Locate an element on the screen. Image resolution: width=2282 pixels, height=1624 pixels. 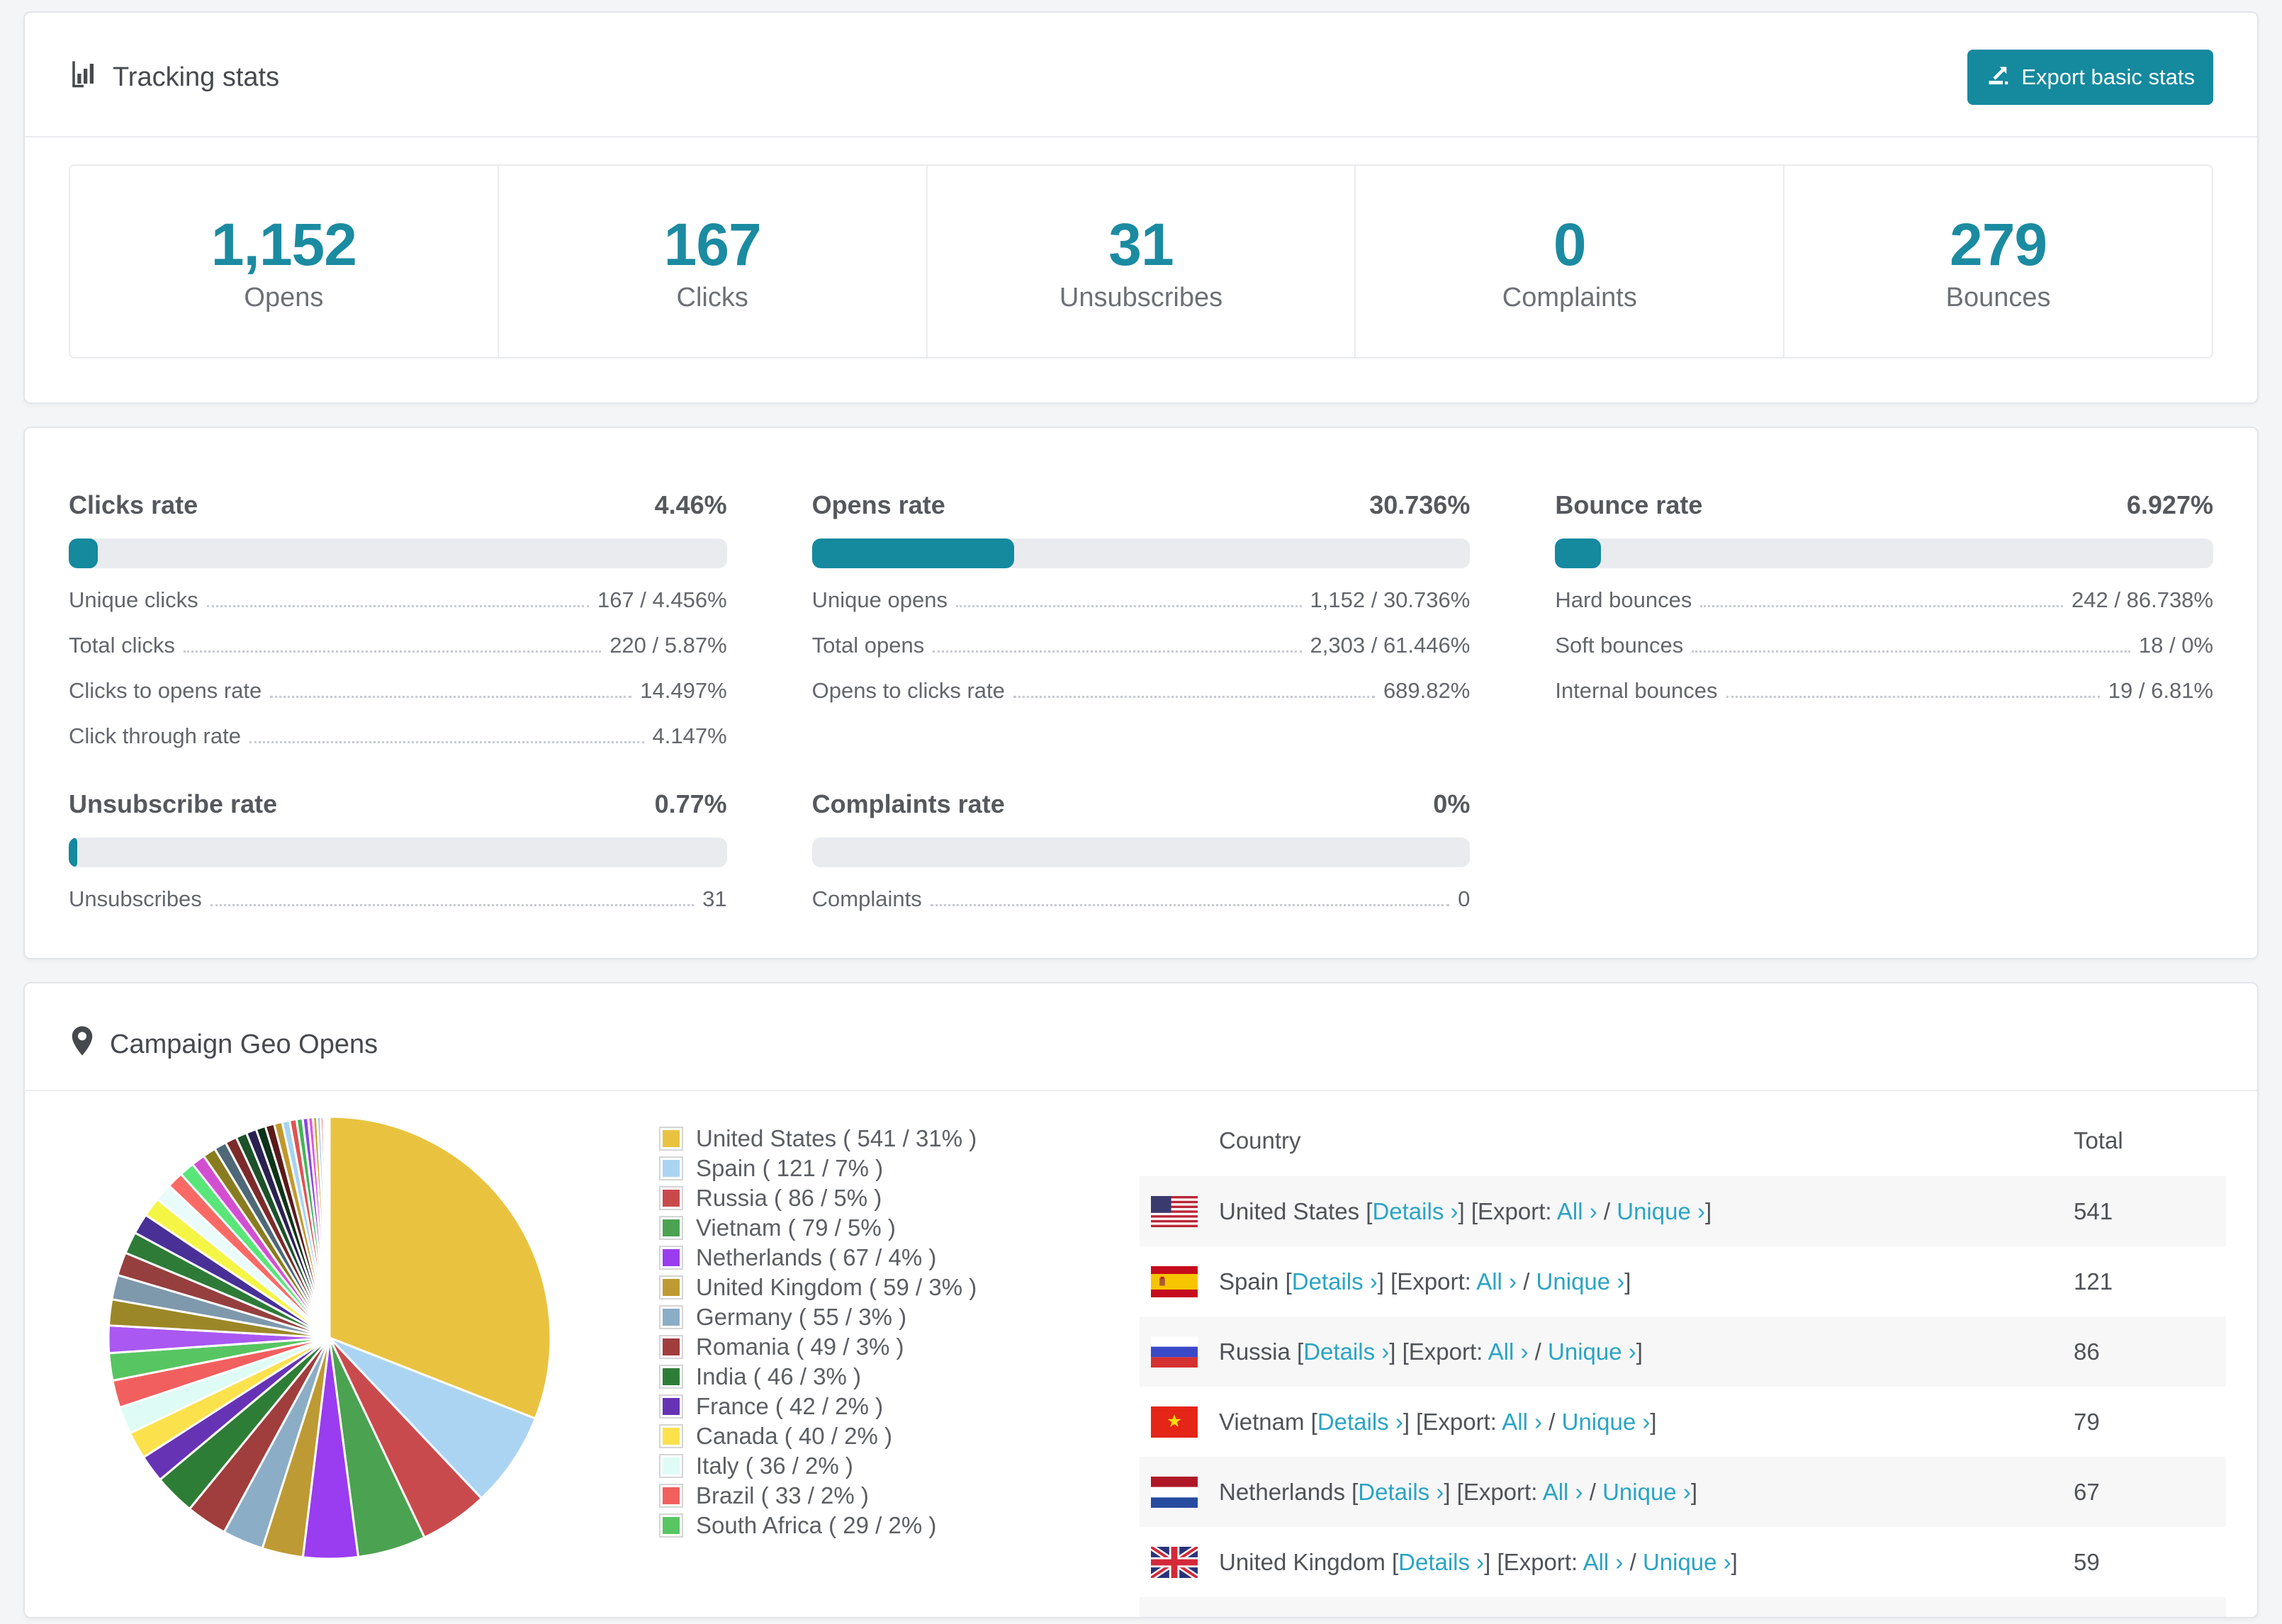
stat-label: Bounces is located at coordinates (1998, 297).